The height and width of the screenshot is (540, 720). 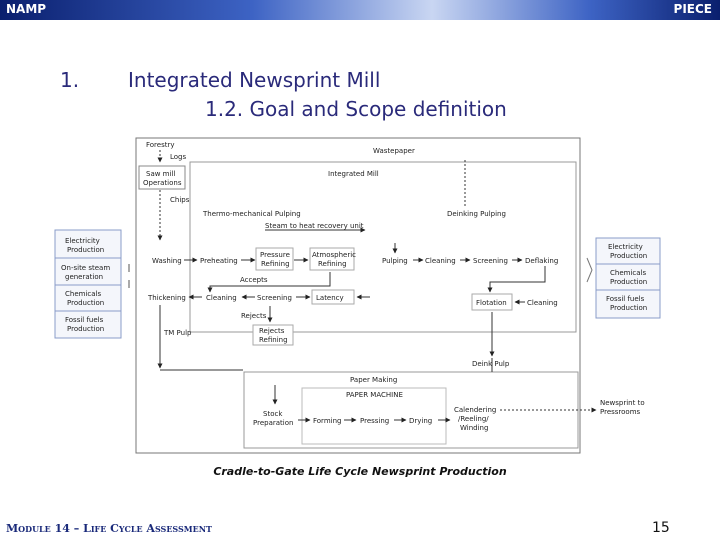 I want to click on sawmill-label-2: Operations, so click(x=162, y=183).